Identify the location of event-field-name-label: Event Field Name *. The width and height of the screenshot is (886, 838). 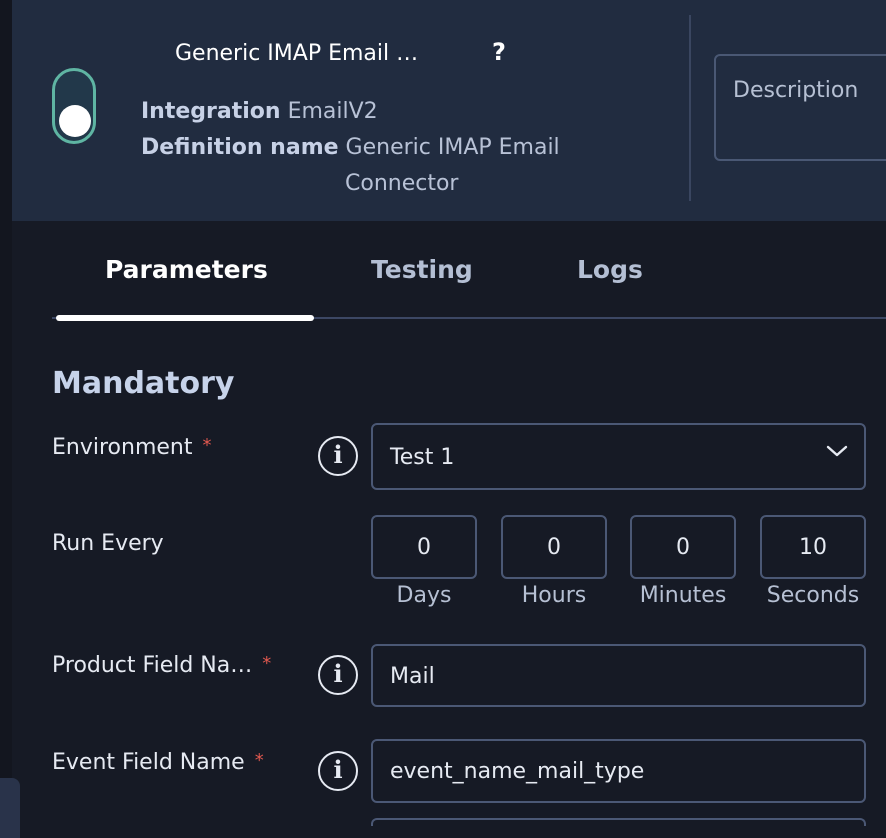
(158, 762).